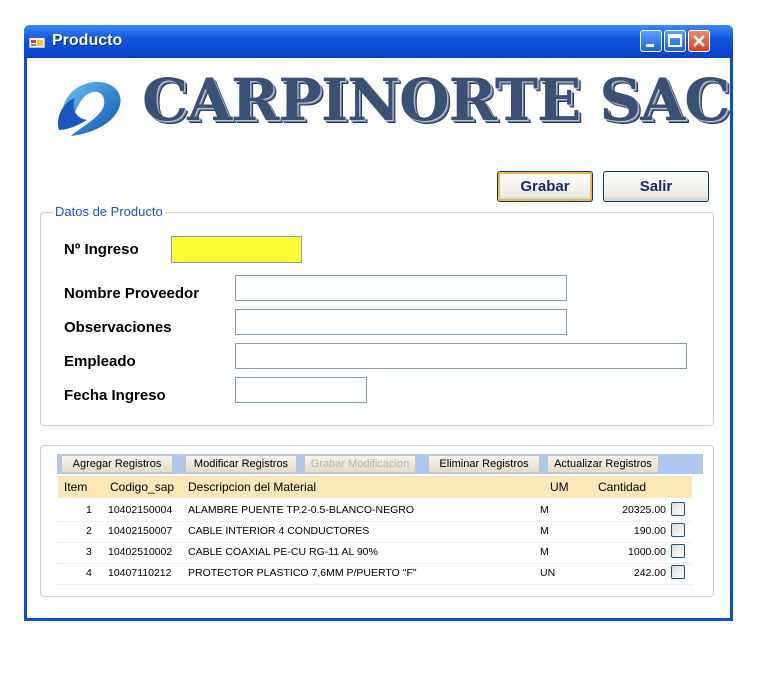 Image resolution: width=784 pixels, height=688 pixels. What do you see at coordinates (89, 510) in the screenshot?
I see `cell-item: 1` at bounding box center [89, 510].